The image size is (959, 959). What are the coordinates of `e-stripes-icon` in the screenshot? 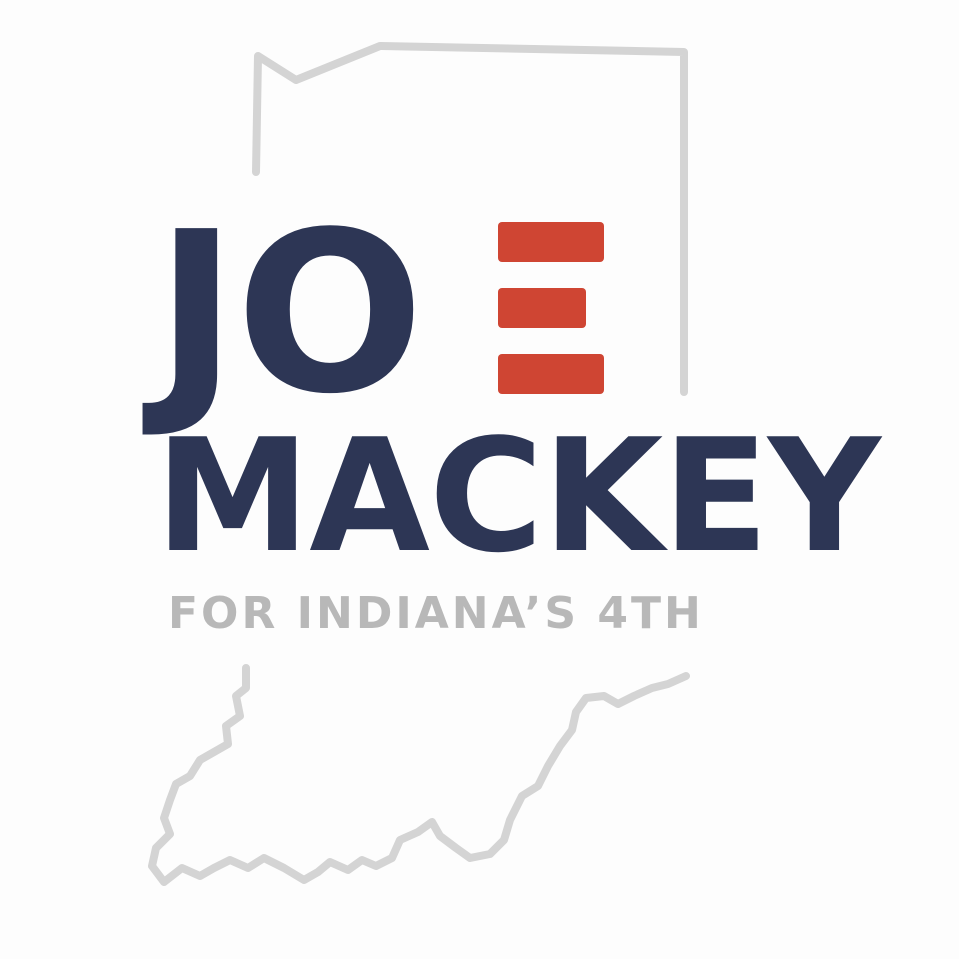 It's located at (551, 308).